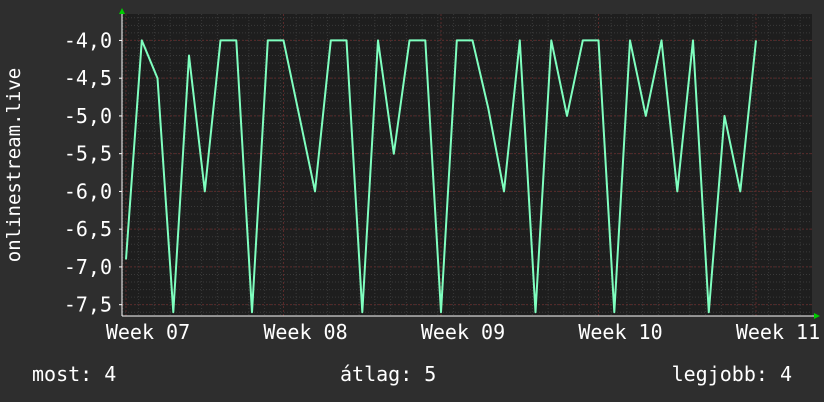 The image size is (824, 402). Describe the element at coordinates (88, 154) in the screenshot. I see `y-tick-label: -5,5` at that location.